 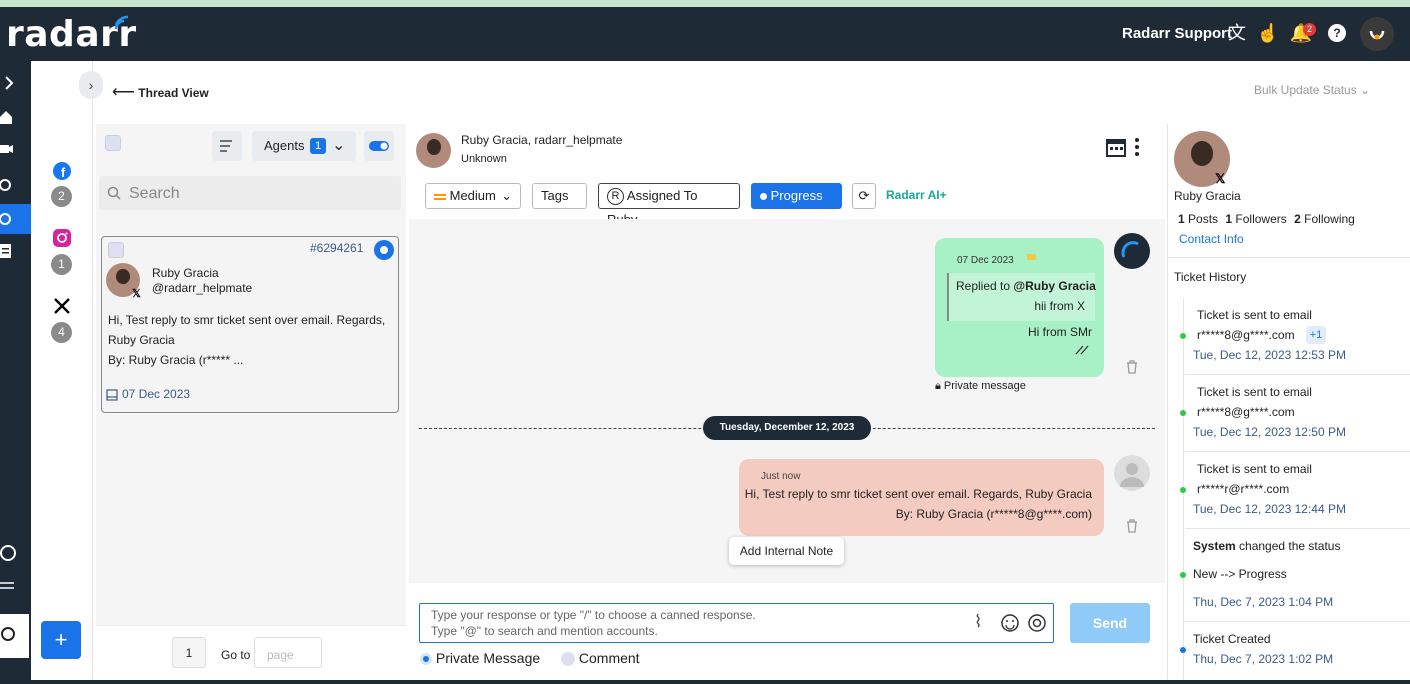 What do you see at coordinates (1220, 178) in the screenshot?
I see `x-badge-icon: 𝕏` at bounding box center [1220, 178].